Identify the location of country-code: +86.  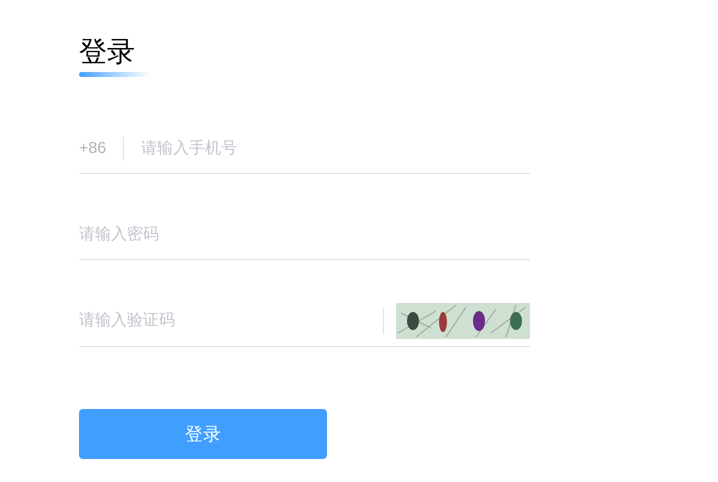
(101, 148).